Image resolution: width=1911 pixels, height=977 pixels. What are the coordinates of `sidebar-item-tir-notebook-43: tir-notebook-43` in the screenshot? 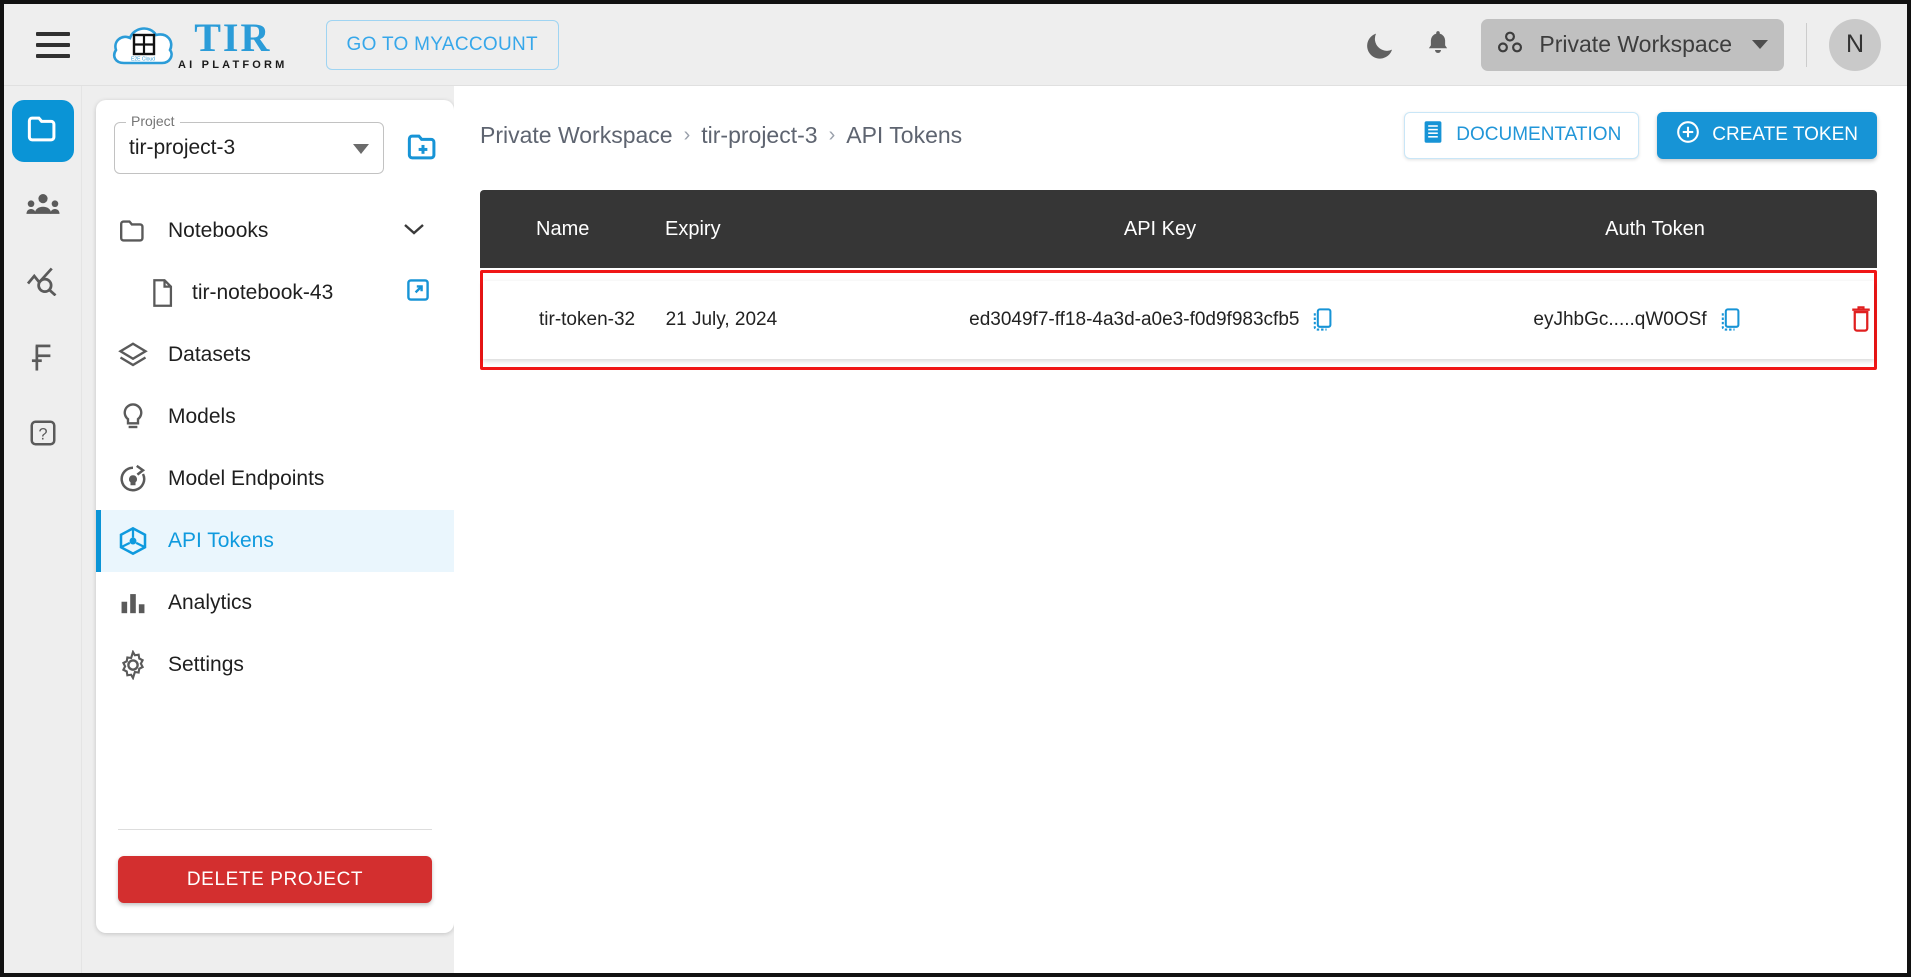 It's located at (275, 293).